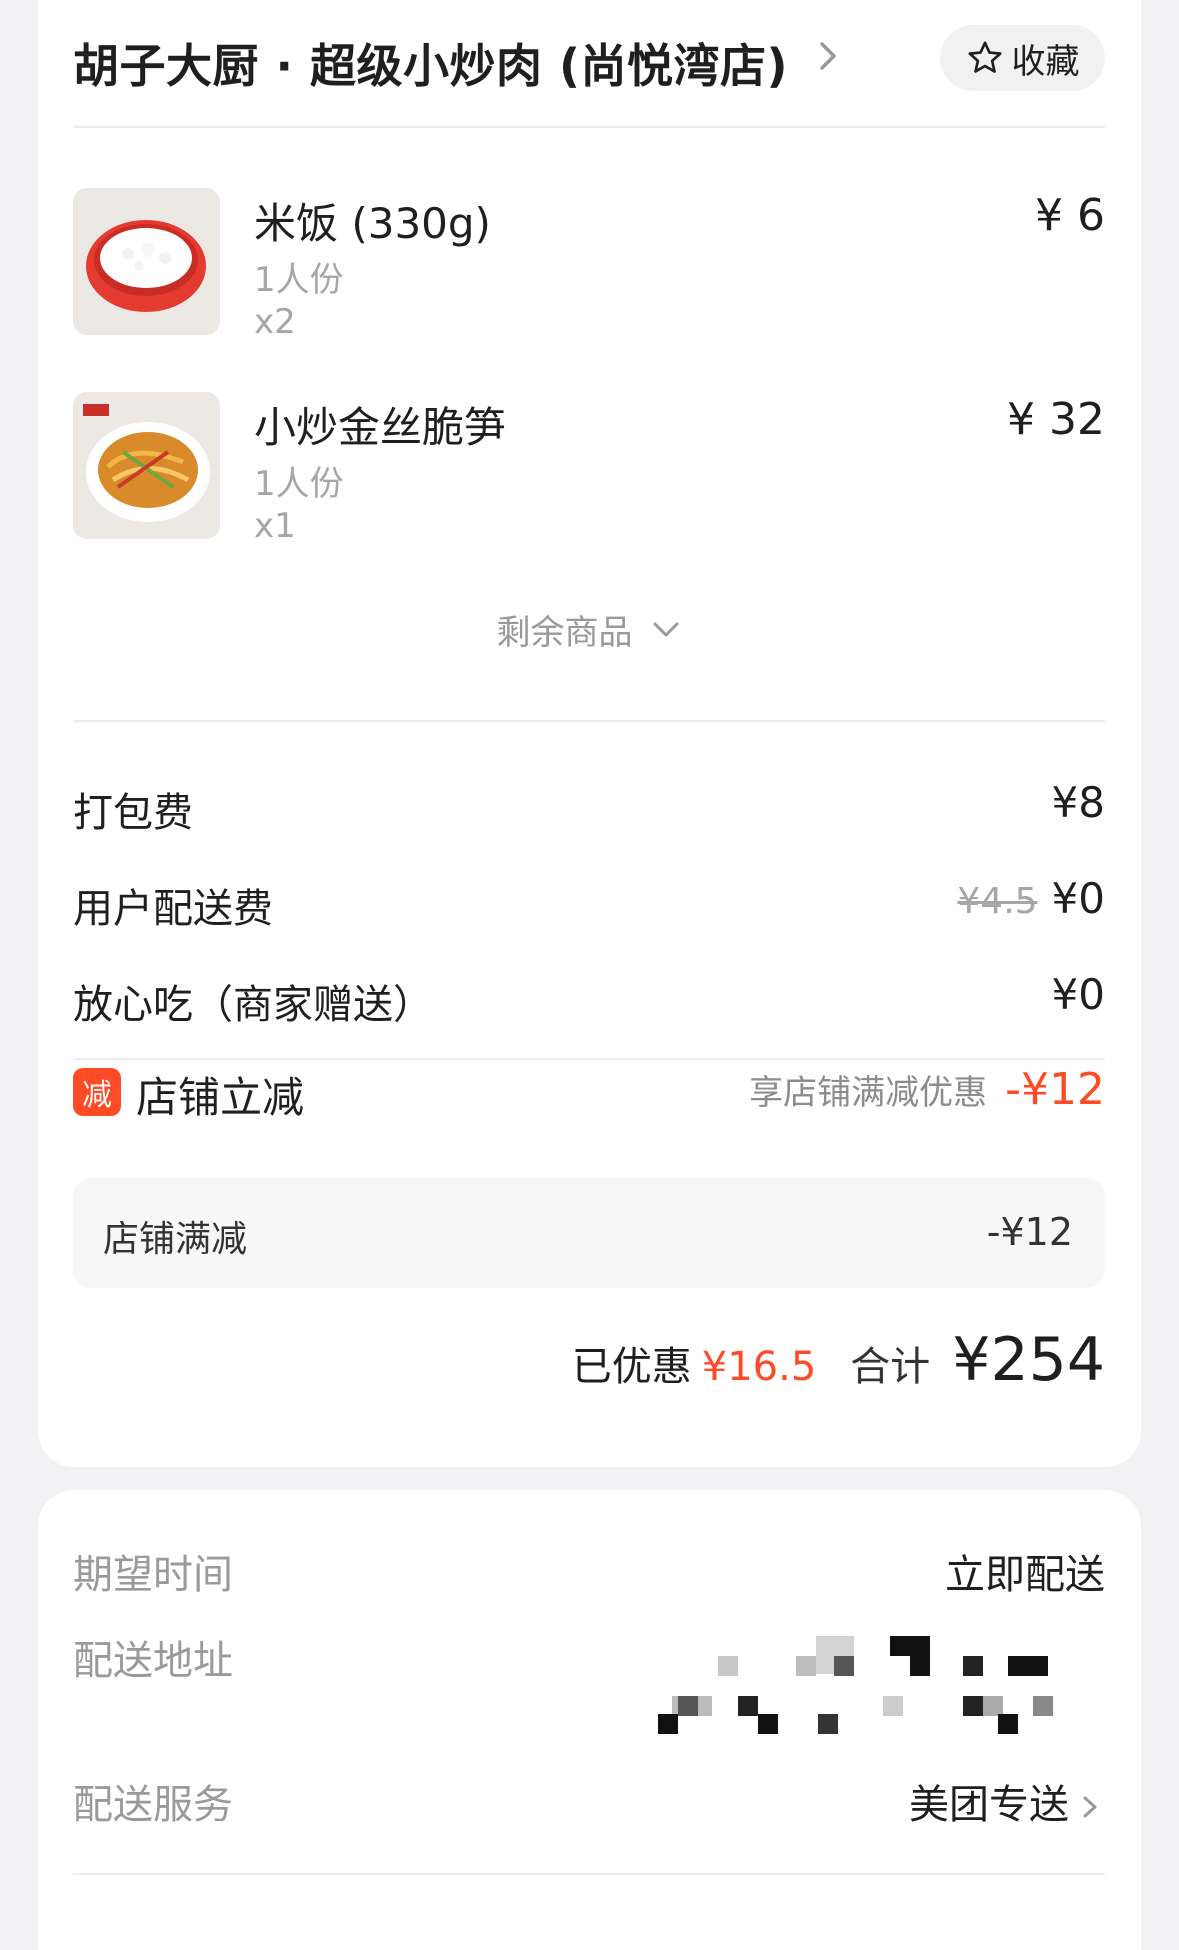 Image resolution: width=1179 pixels, height=1950 pixels. I want to click on favorite-button: 收藏, so click(1022, 58).